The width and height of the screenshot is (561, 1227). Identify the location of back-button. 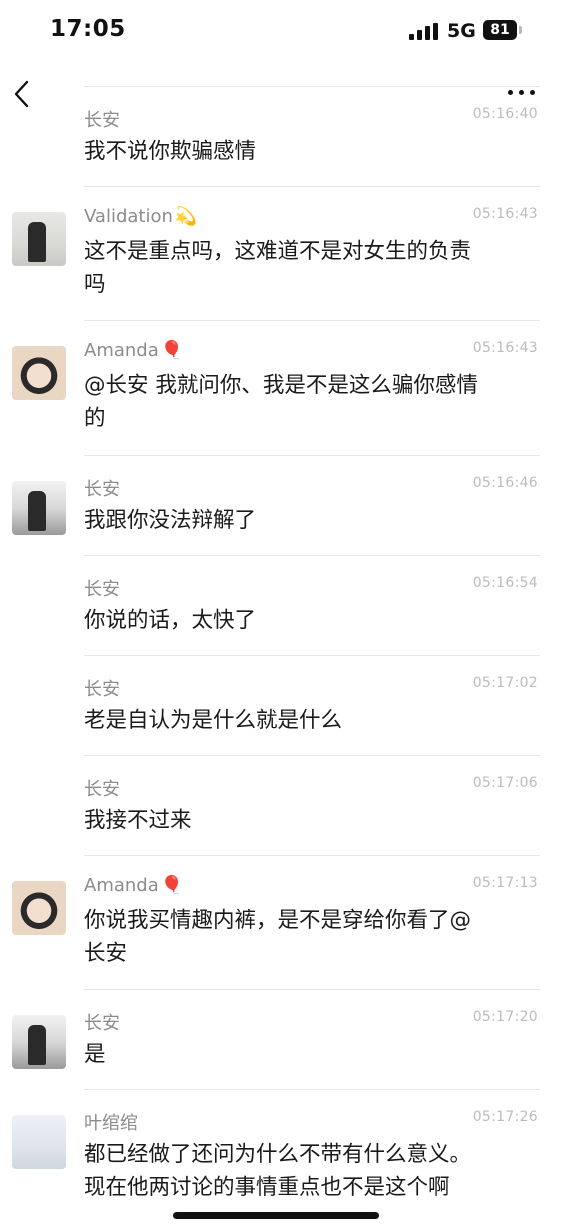
(23, 94).